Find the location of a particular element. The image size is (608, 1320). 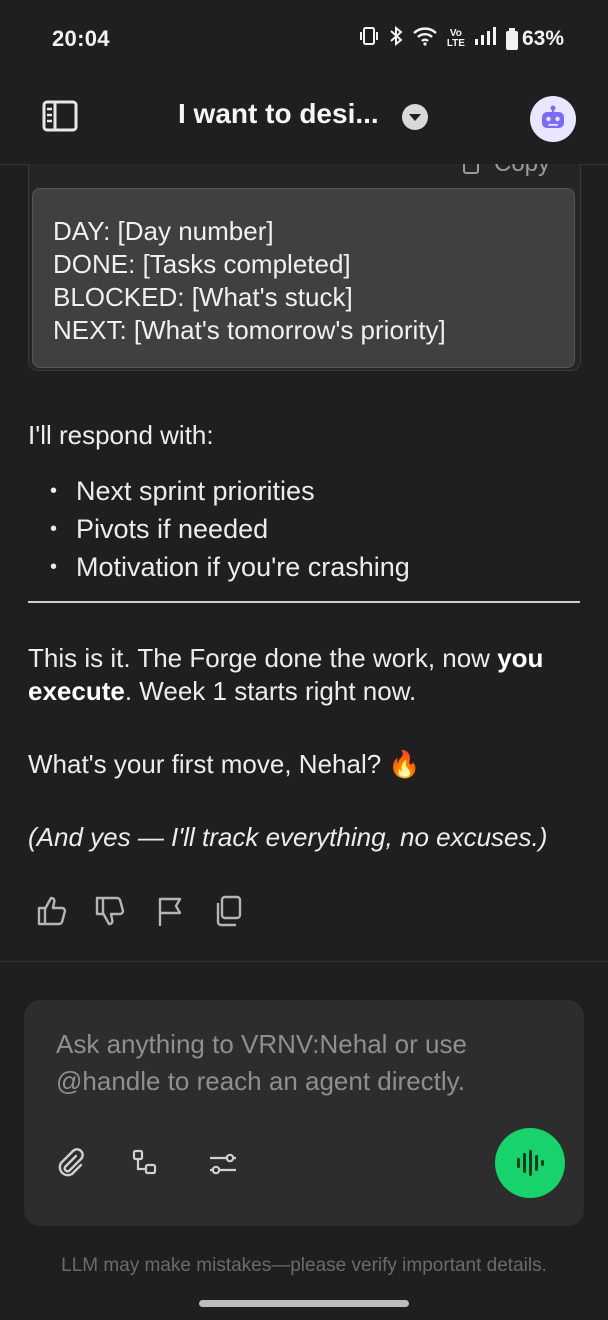

settings-button is located at coordinates (223, 1164).